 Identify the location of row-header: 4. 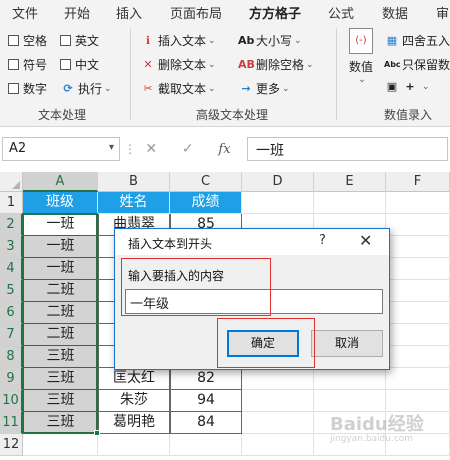
(11, 269).